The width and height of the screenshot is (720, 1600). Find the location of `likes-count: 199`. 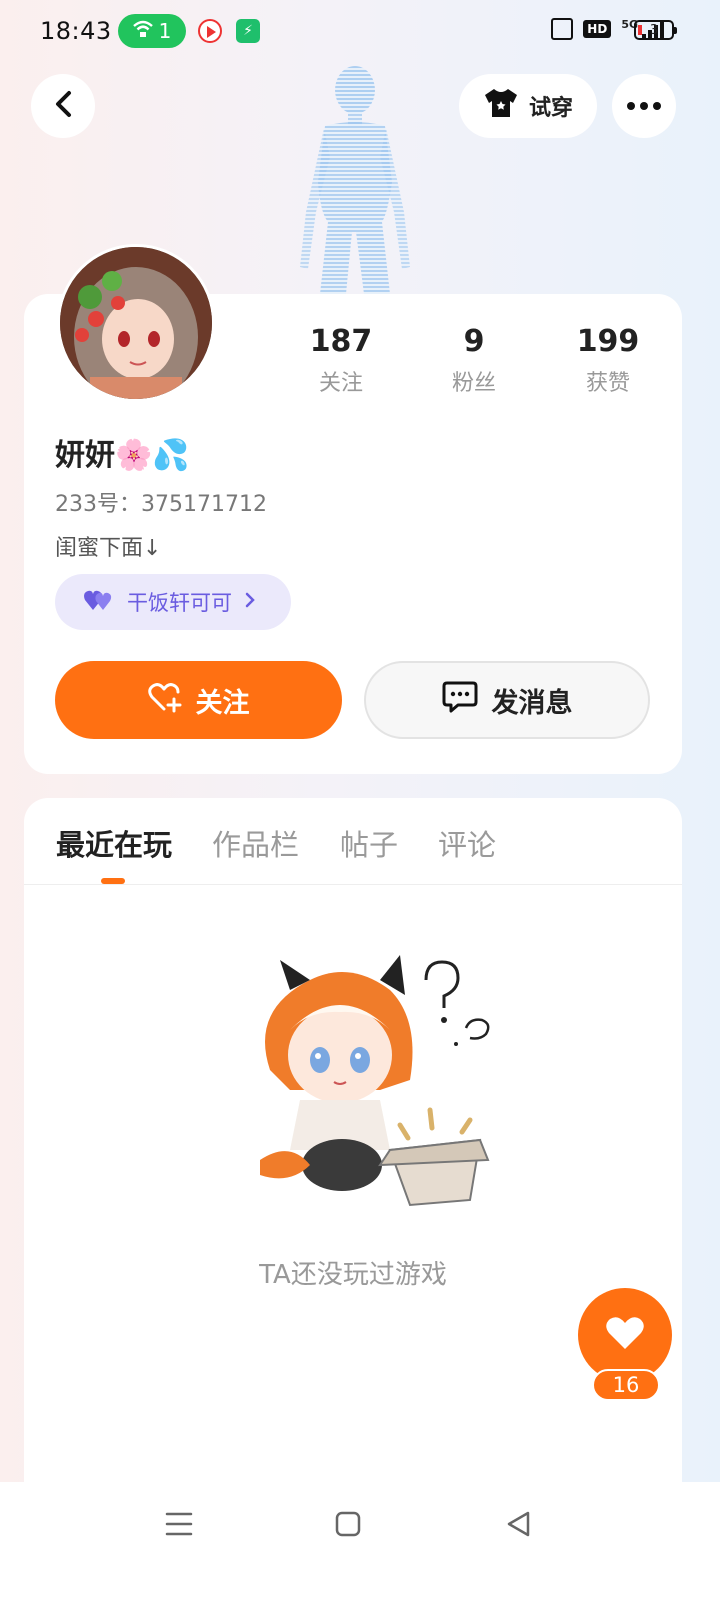

likes-count: 199 is located at coordinates (608, 341).